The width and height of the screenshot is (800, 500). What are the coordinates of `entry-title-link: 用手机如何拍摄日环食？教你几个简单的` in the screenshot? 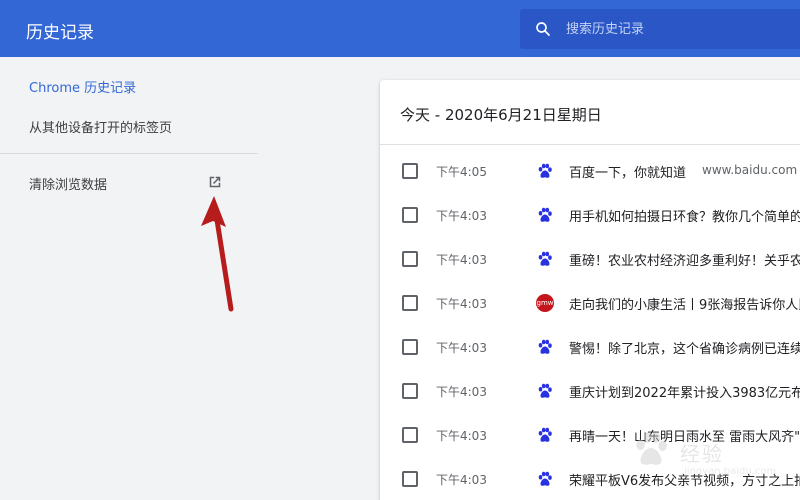 It's located at (684, 215).